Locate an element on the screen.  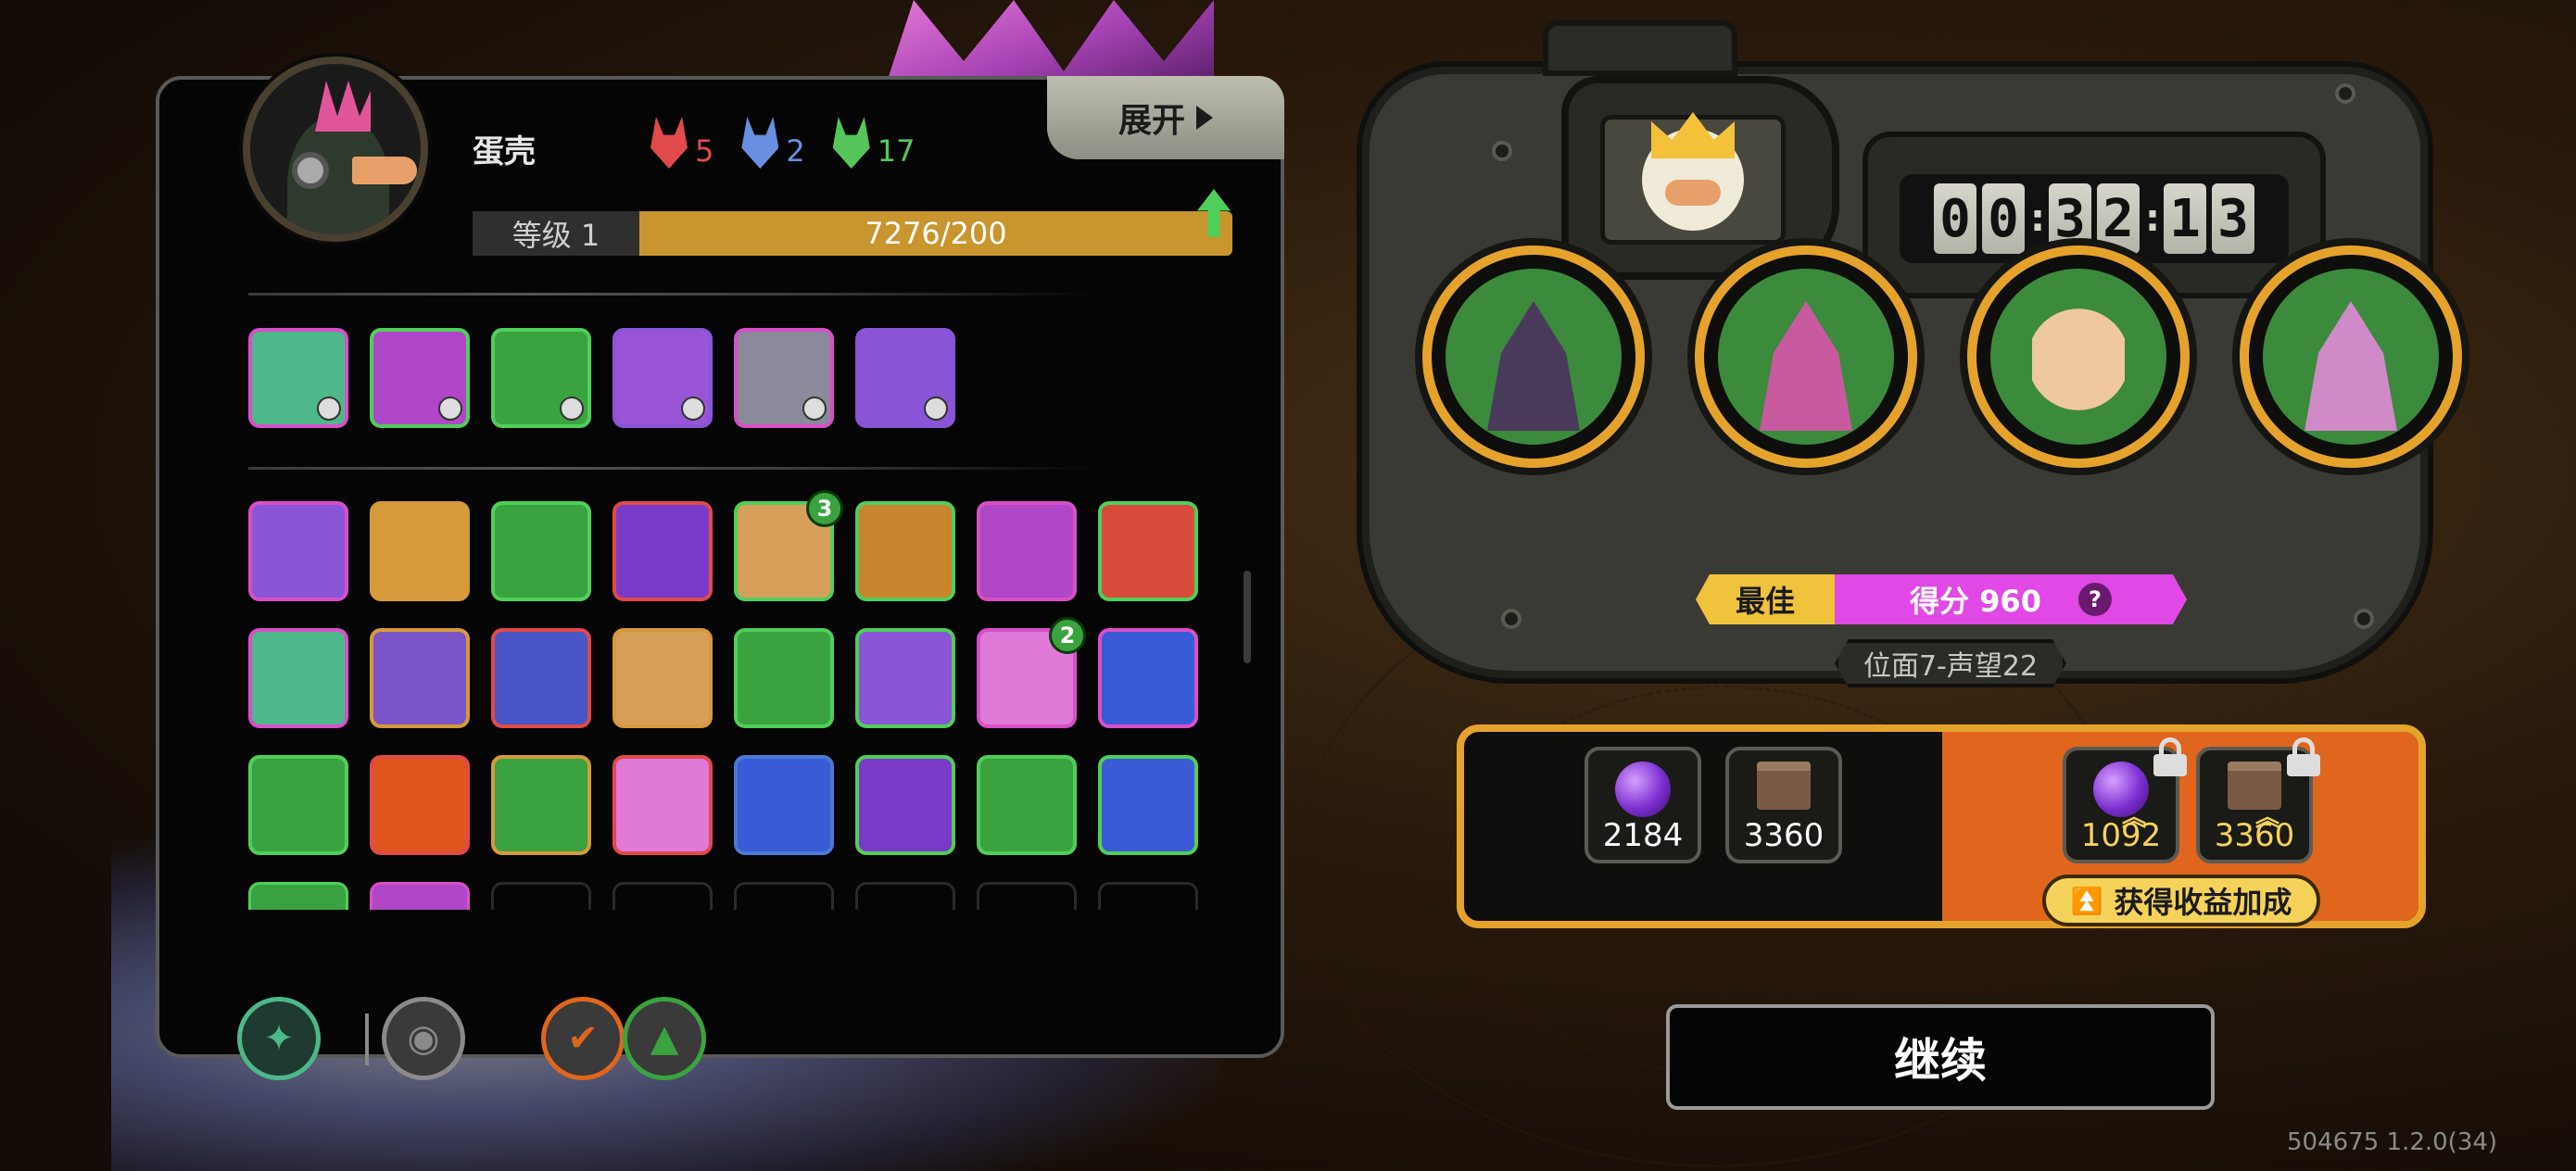
continue-button: 继续 is located at coordinates (1941, 1057).